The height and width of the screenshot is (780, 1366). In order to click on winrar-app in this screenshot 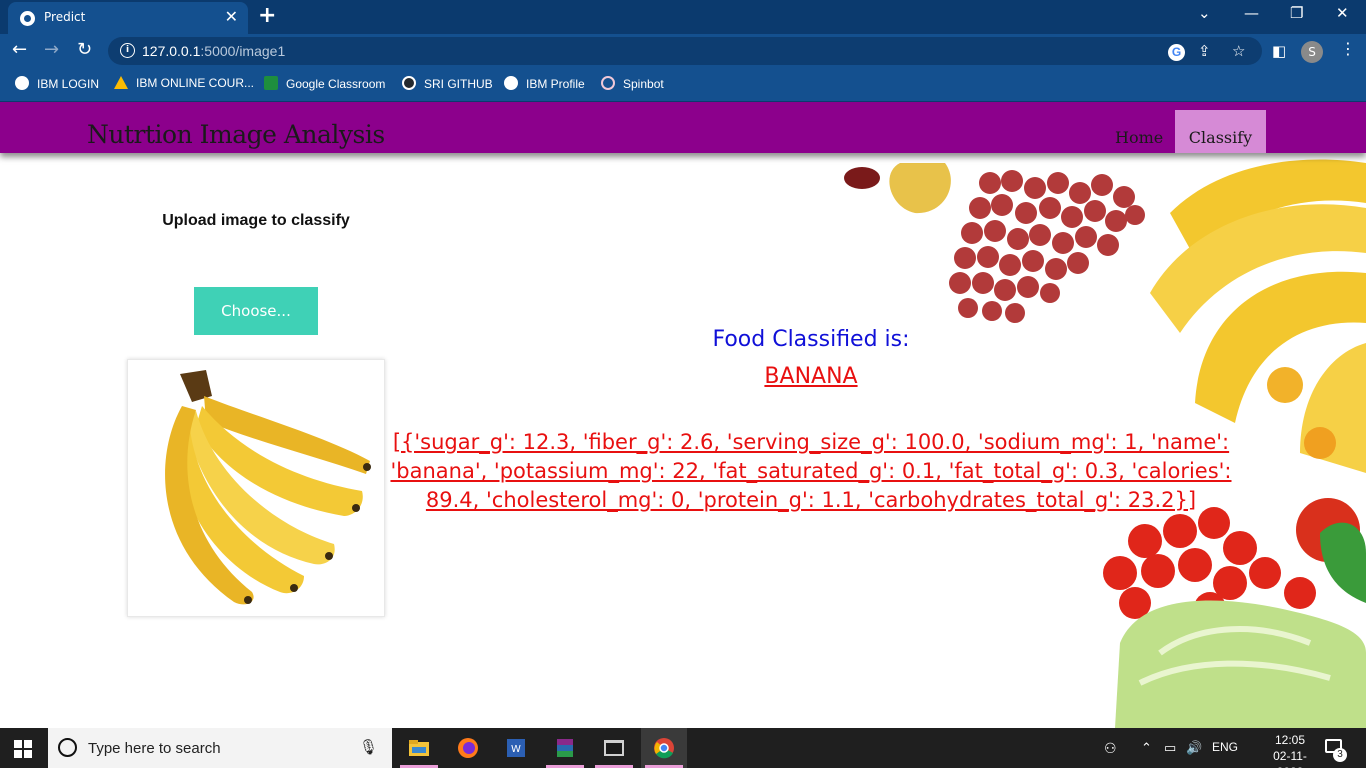, I will do `click(565, 748)`.